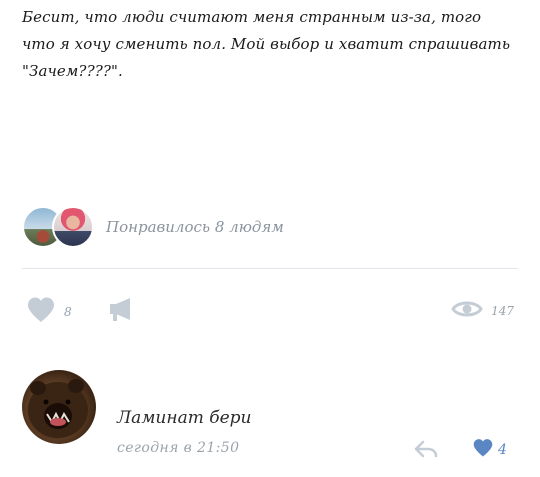 The height and width of the screenshot is (477, 540). I want to click on divider, so click(270, 268).